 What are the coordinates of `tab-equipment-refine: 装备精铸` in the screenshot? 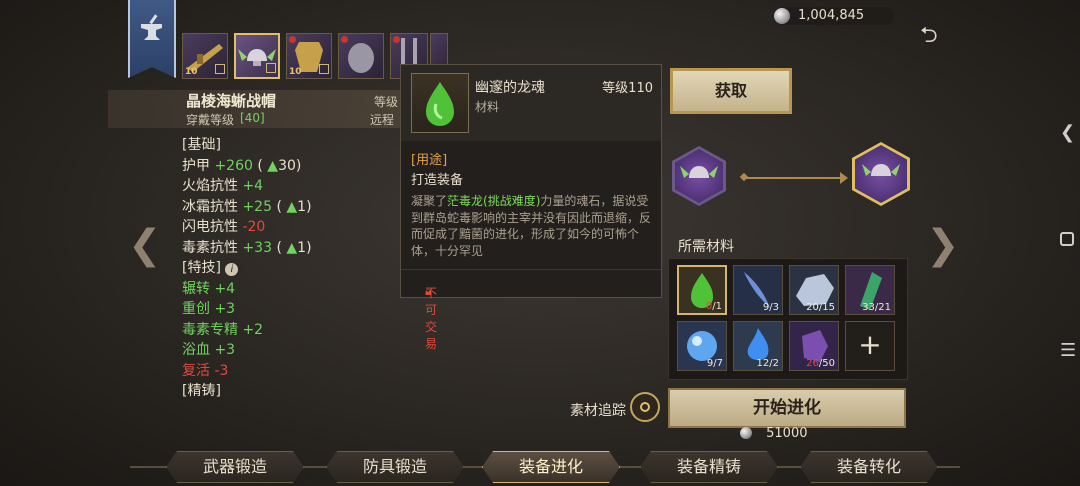 It's located at (709, 467).